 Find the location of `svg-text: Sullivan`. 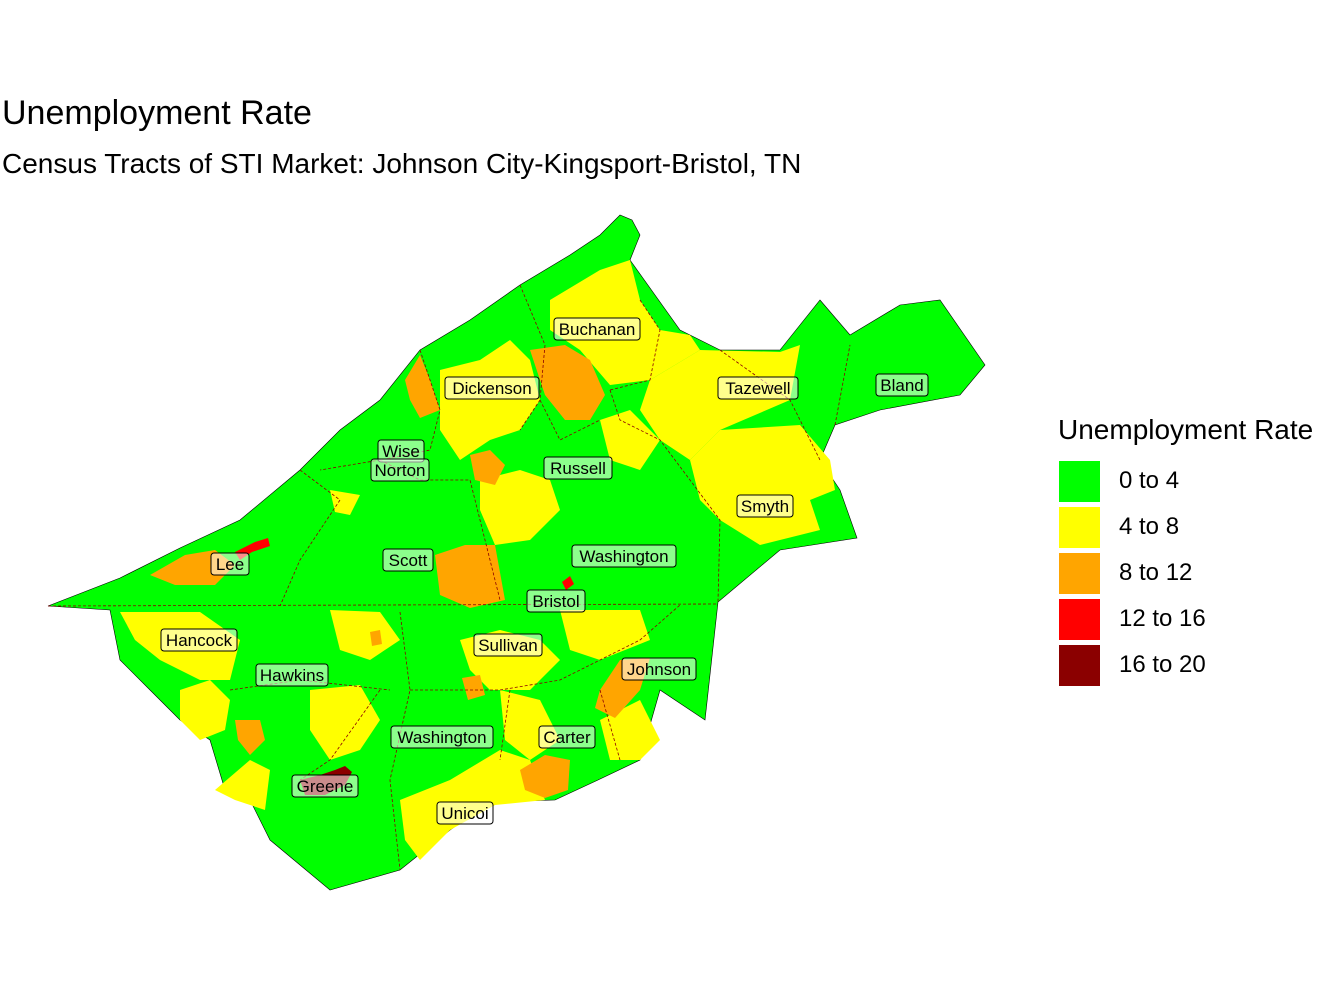

svg-text: Sullivan is located at coordinates (508, 645).